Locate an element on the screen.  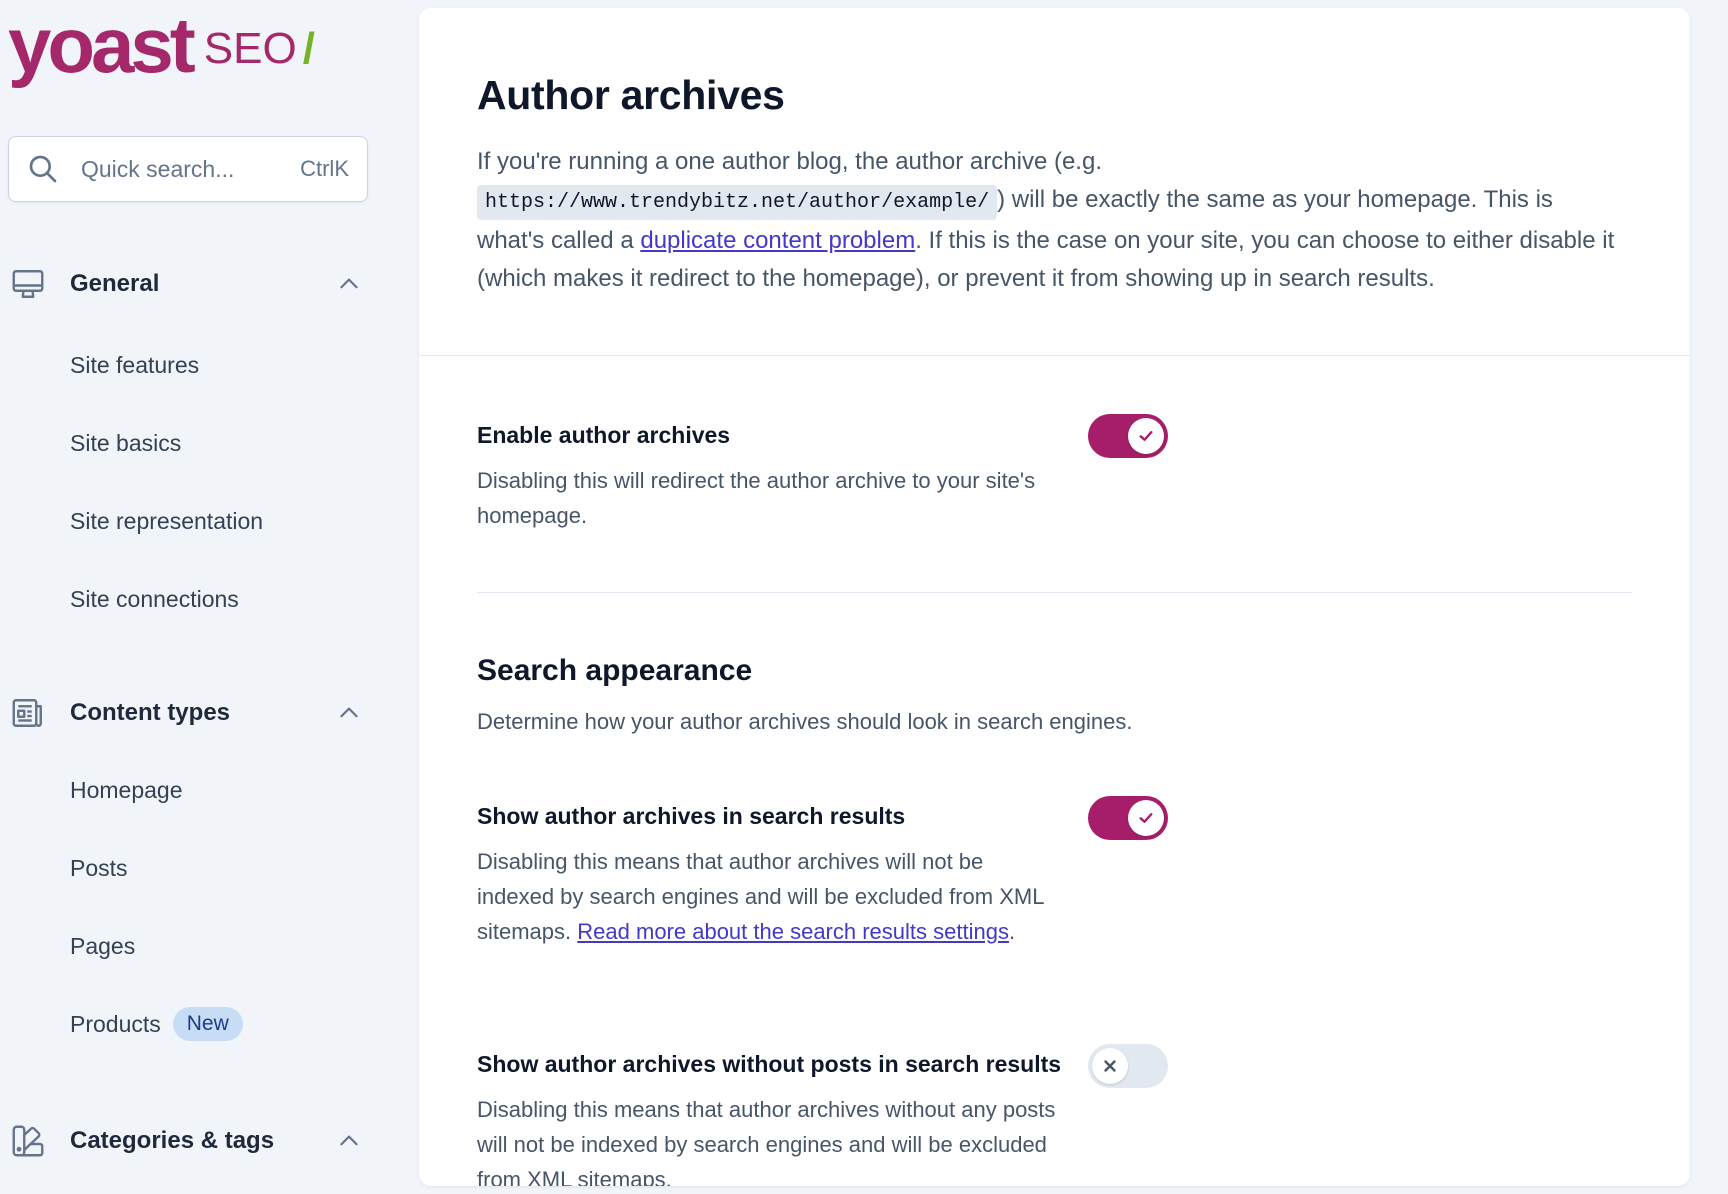
sidebar-item-site-connections: Site connections is located at coordinates (190, 599).